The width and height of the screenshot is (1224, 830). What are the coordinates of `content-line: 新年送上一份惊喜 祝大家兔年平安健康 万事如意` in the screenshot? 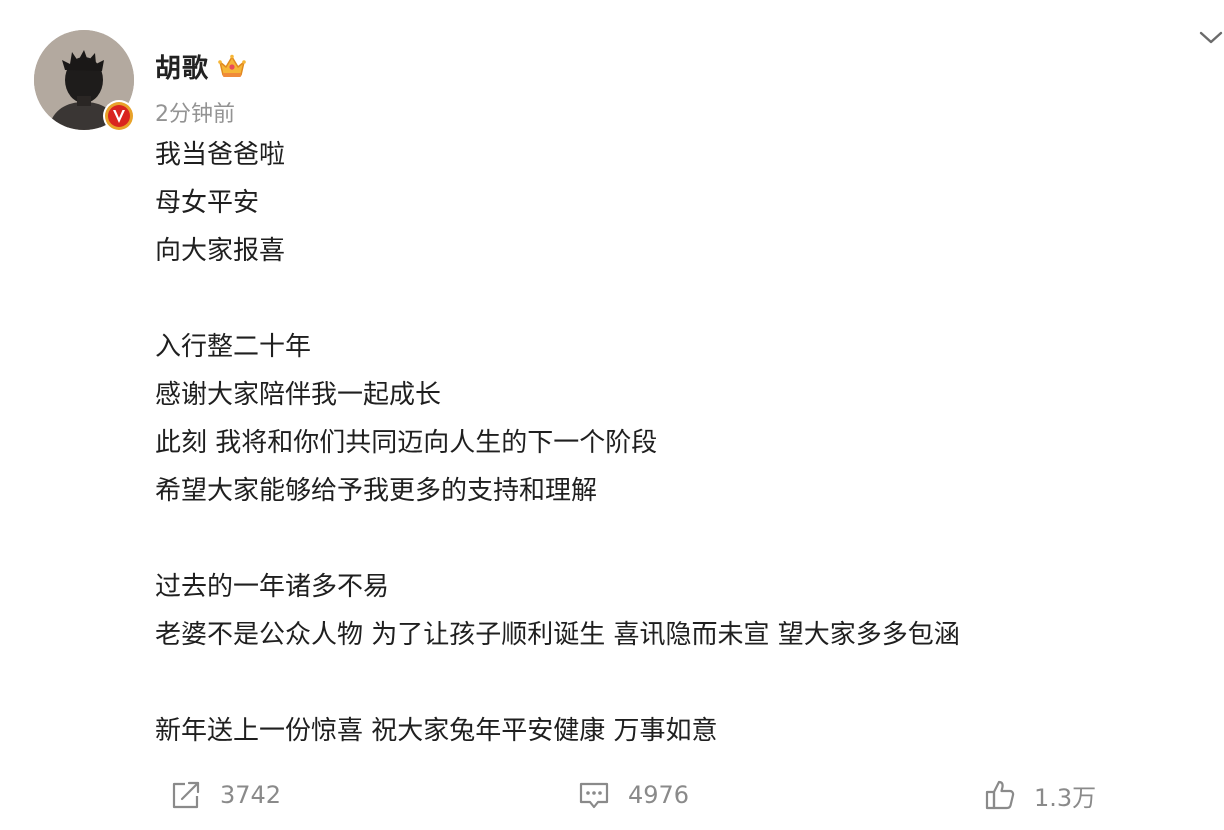 It's located at (436, 731).